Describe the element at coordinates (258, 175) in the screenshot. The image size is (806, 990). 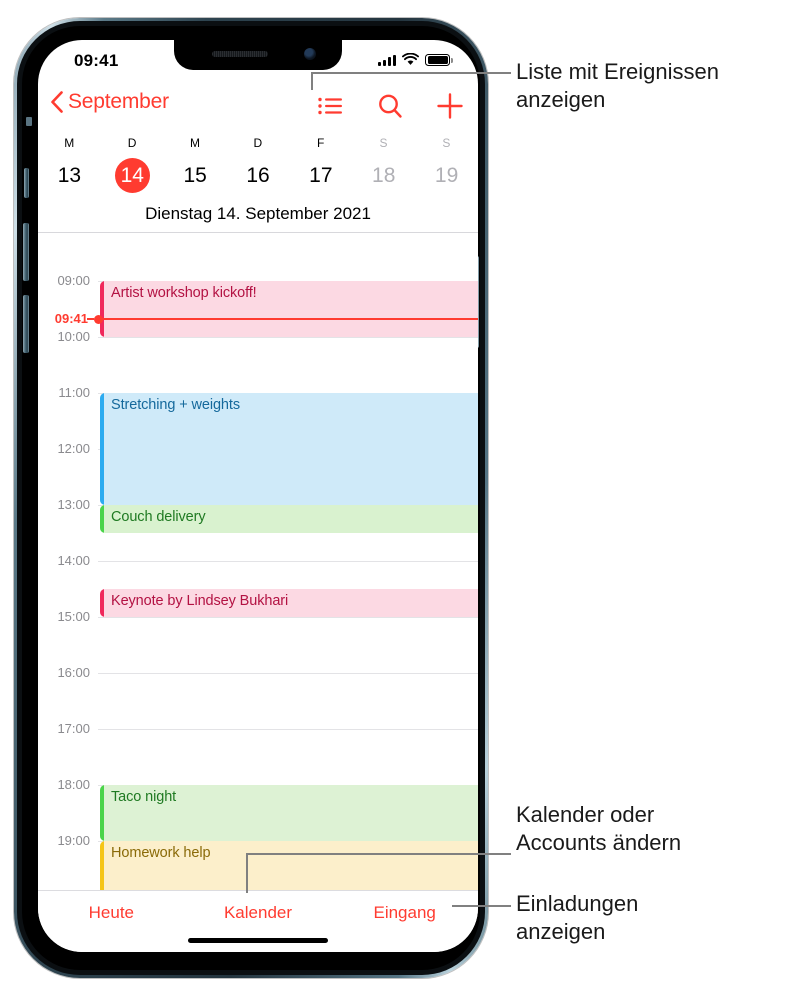
I see `week-day-number: 16` at that location.